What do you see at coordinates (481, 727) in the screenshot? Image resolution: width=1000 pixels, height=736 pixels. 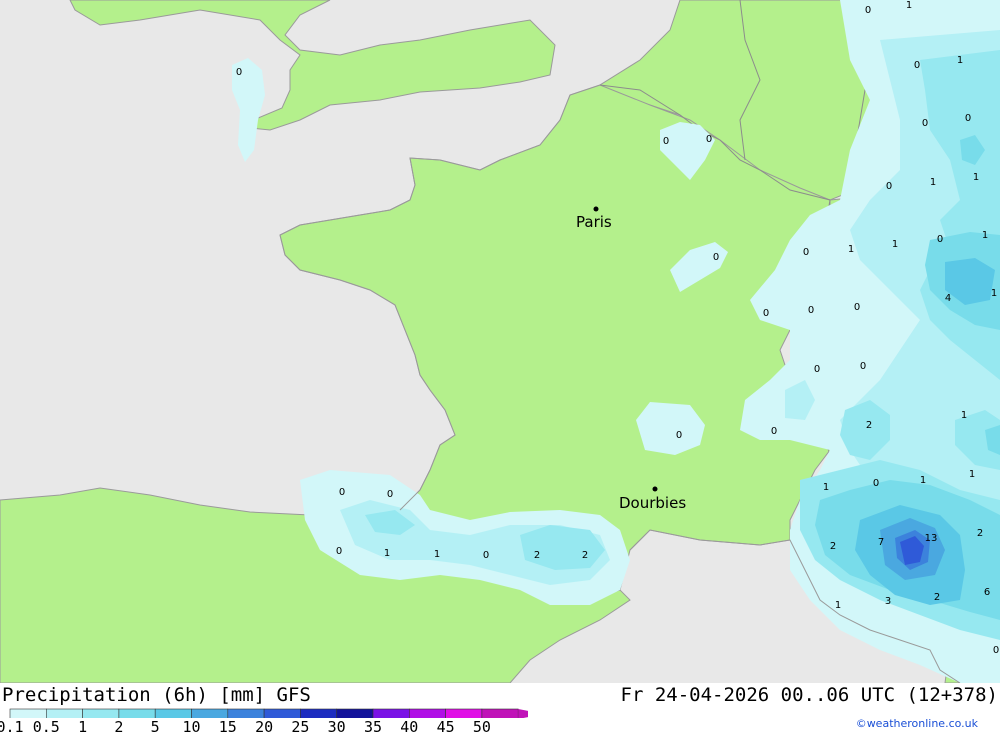 I see `legend-label: 50` at bounding box center [481, 727].